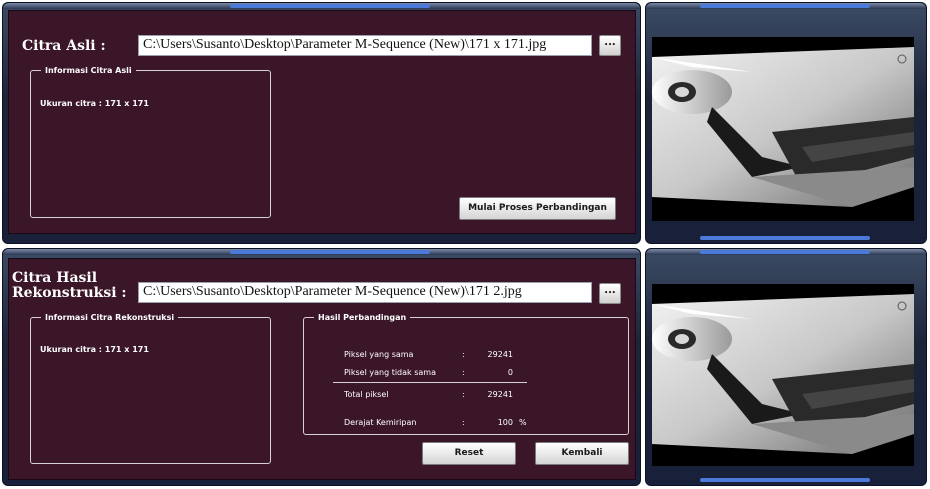 This screenshot has height=489, width=930. What do you see at coordinates (150, 388) in the screenshot?
I see `reconstructed-info-group: Informasi Citra Rekonstruksi` at bounding box center [150, 388].